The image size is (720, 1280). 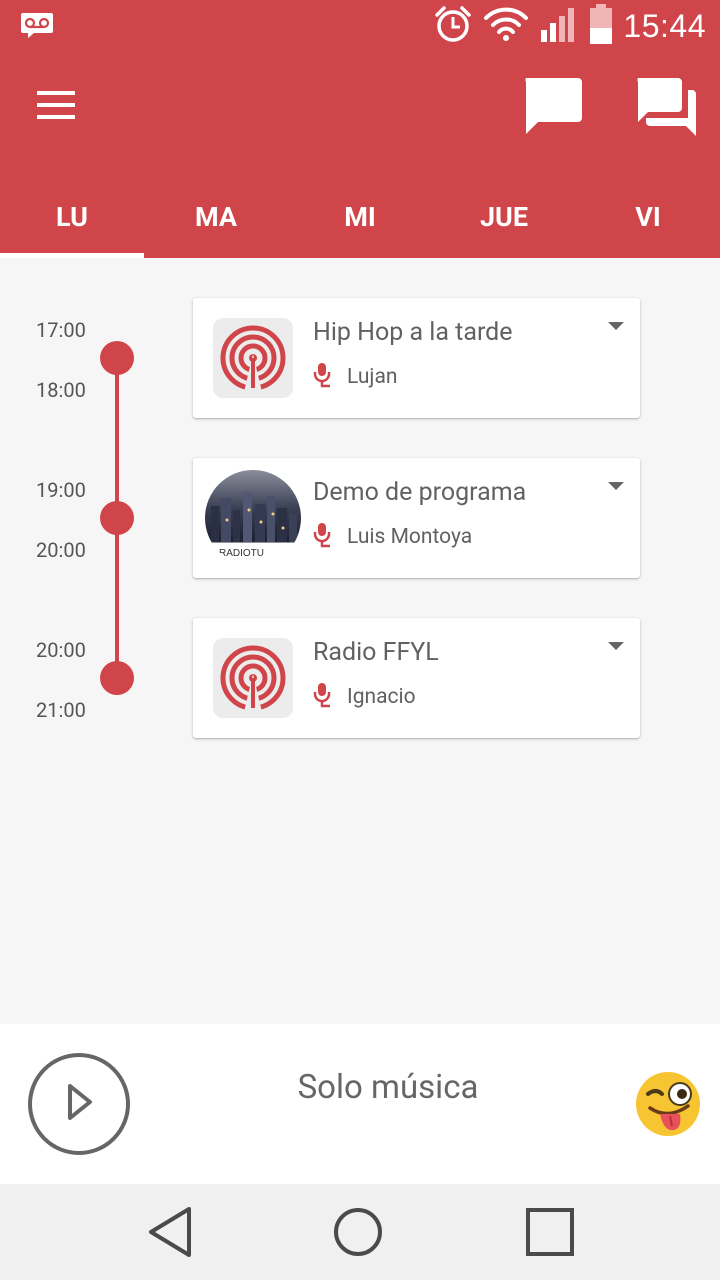 I want to click on tab-lu: LU, so click(x=72, y=217).